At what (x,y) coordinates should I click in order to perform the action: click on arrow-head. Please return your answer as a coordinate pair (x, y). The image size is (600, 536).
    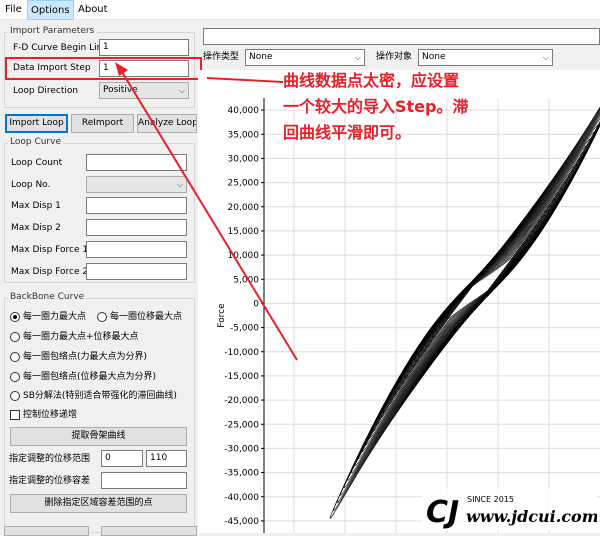
    Looking at the image, I should click on (121, 69).